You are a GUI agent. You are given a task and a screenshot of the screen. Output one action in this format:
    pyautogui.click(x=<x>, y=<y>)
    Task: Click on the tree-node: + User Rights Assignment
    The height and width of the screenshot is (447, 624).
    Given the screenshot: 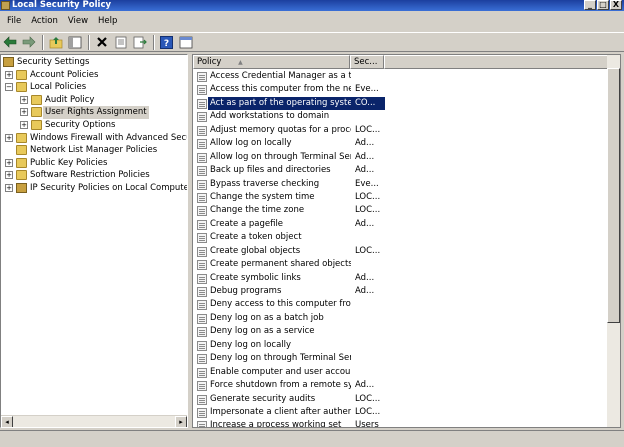 What is the action you would take?
    pyautogui.click(x=94, y=112)
    